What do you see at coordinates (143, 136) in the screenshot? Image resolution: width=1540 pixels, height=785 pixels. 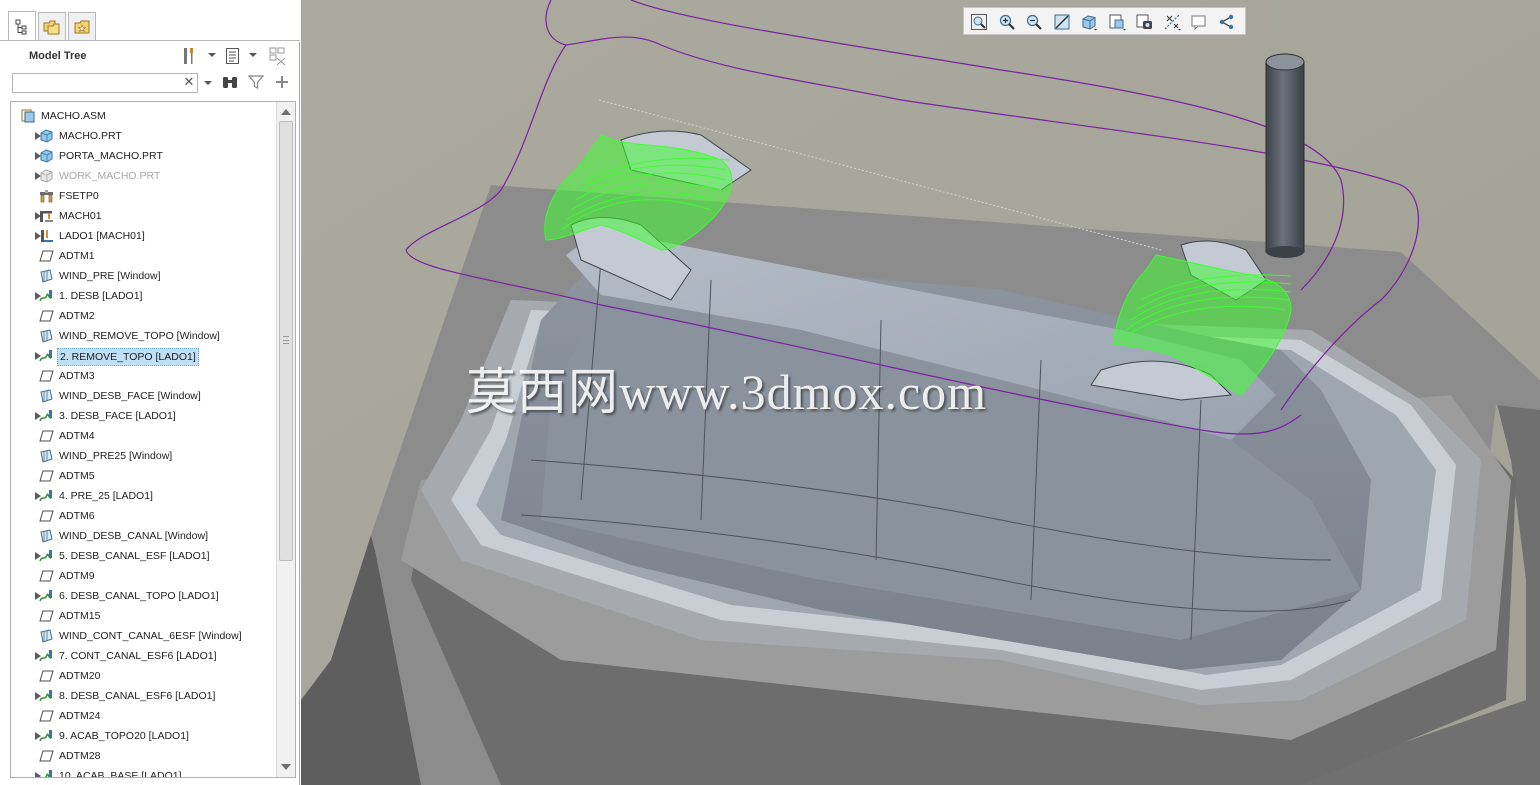 I see `tree-item: MACHO.PRT` at bounding box center [143, 136].